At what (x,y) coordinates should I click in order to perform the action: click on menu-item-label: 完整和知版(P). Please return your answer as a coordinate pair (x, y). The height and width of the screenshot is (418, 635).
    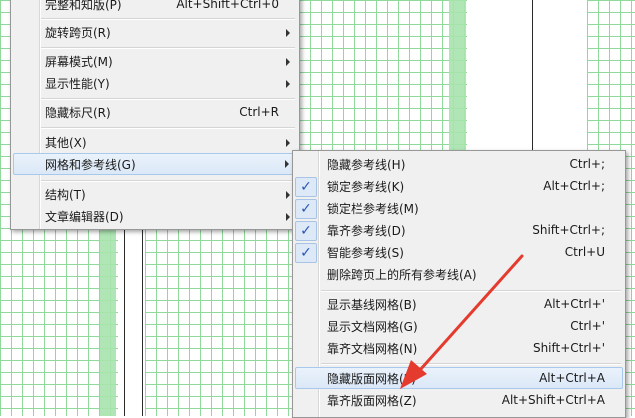
    Looking at the image, I should click on (83, 6).